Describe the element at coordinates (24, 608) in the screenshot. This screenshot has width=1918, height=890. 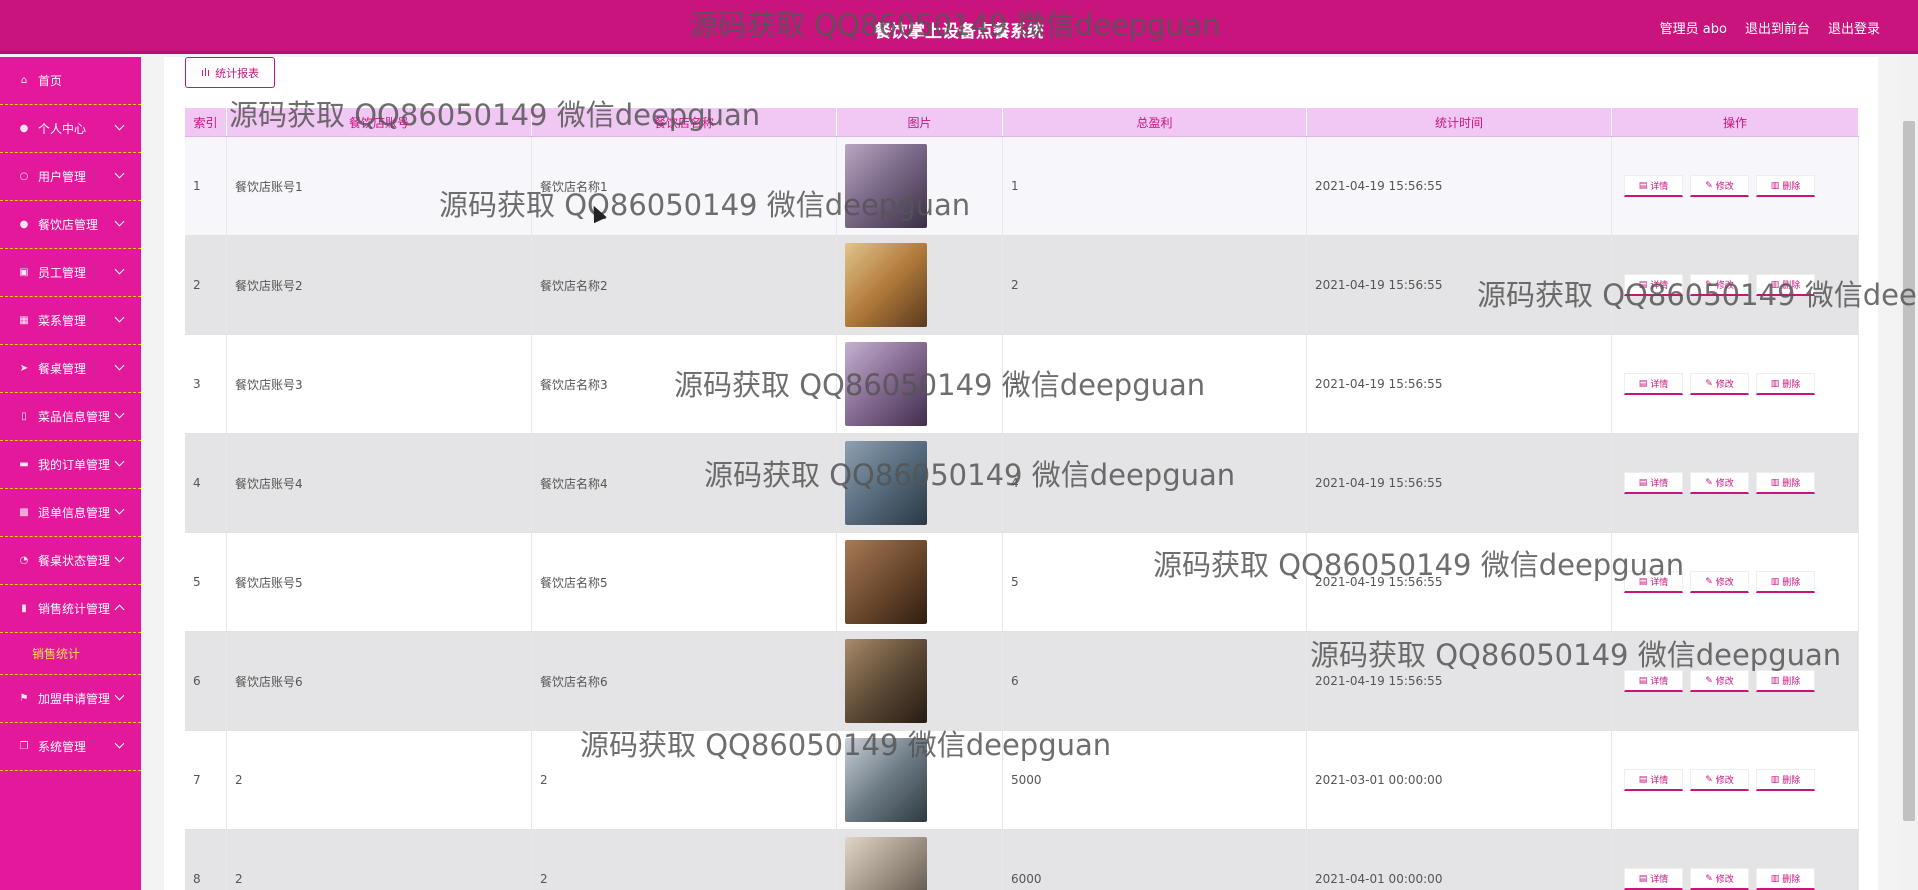
I see `chart-icon: ▮` at that location.